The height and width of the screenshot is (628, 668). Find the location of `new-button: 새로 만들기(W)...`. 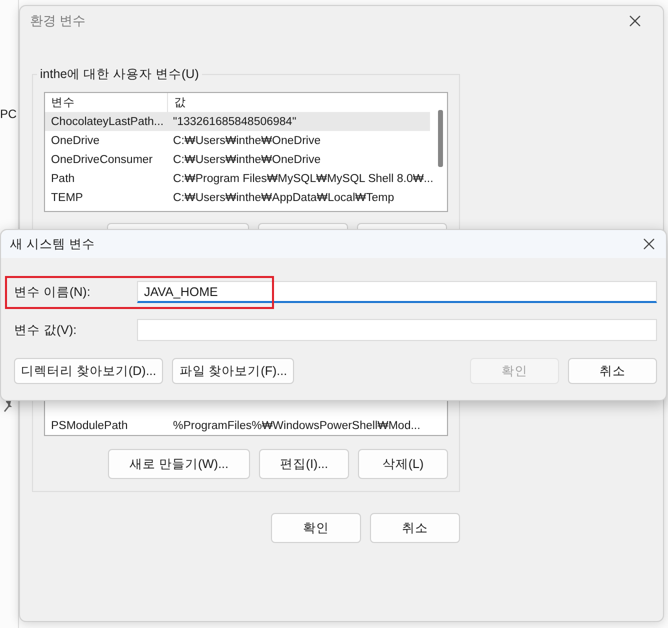

new-button: 새로 만들기(W)... is located at coordinates (179, 464).